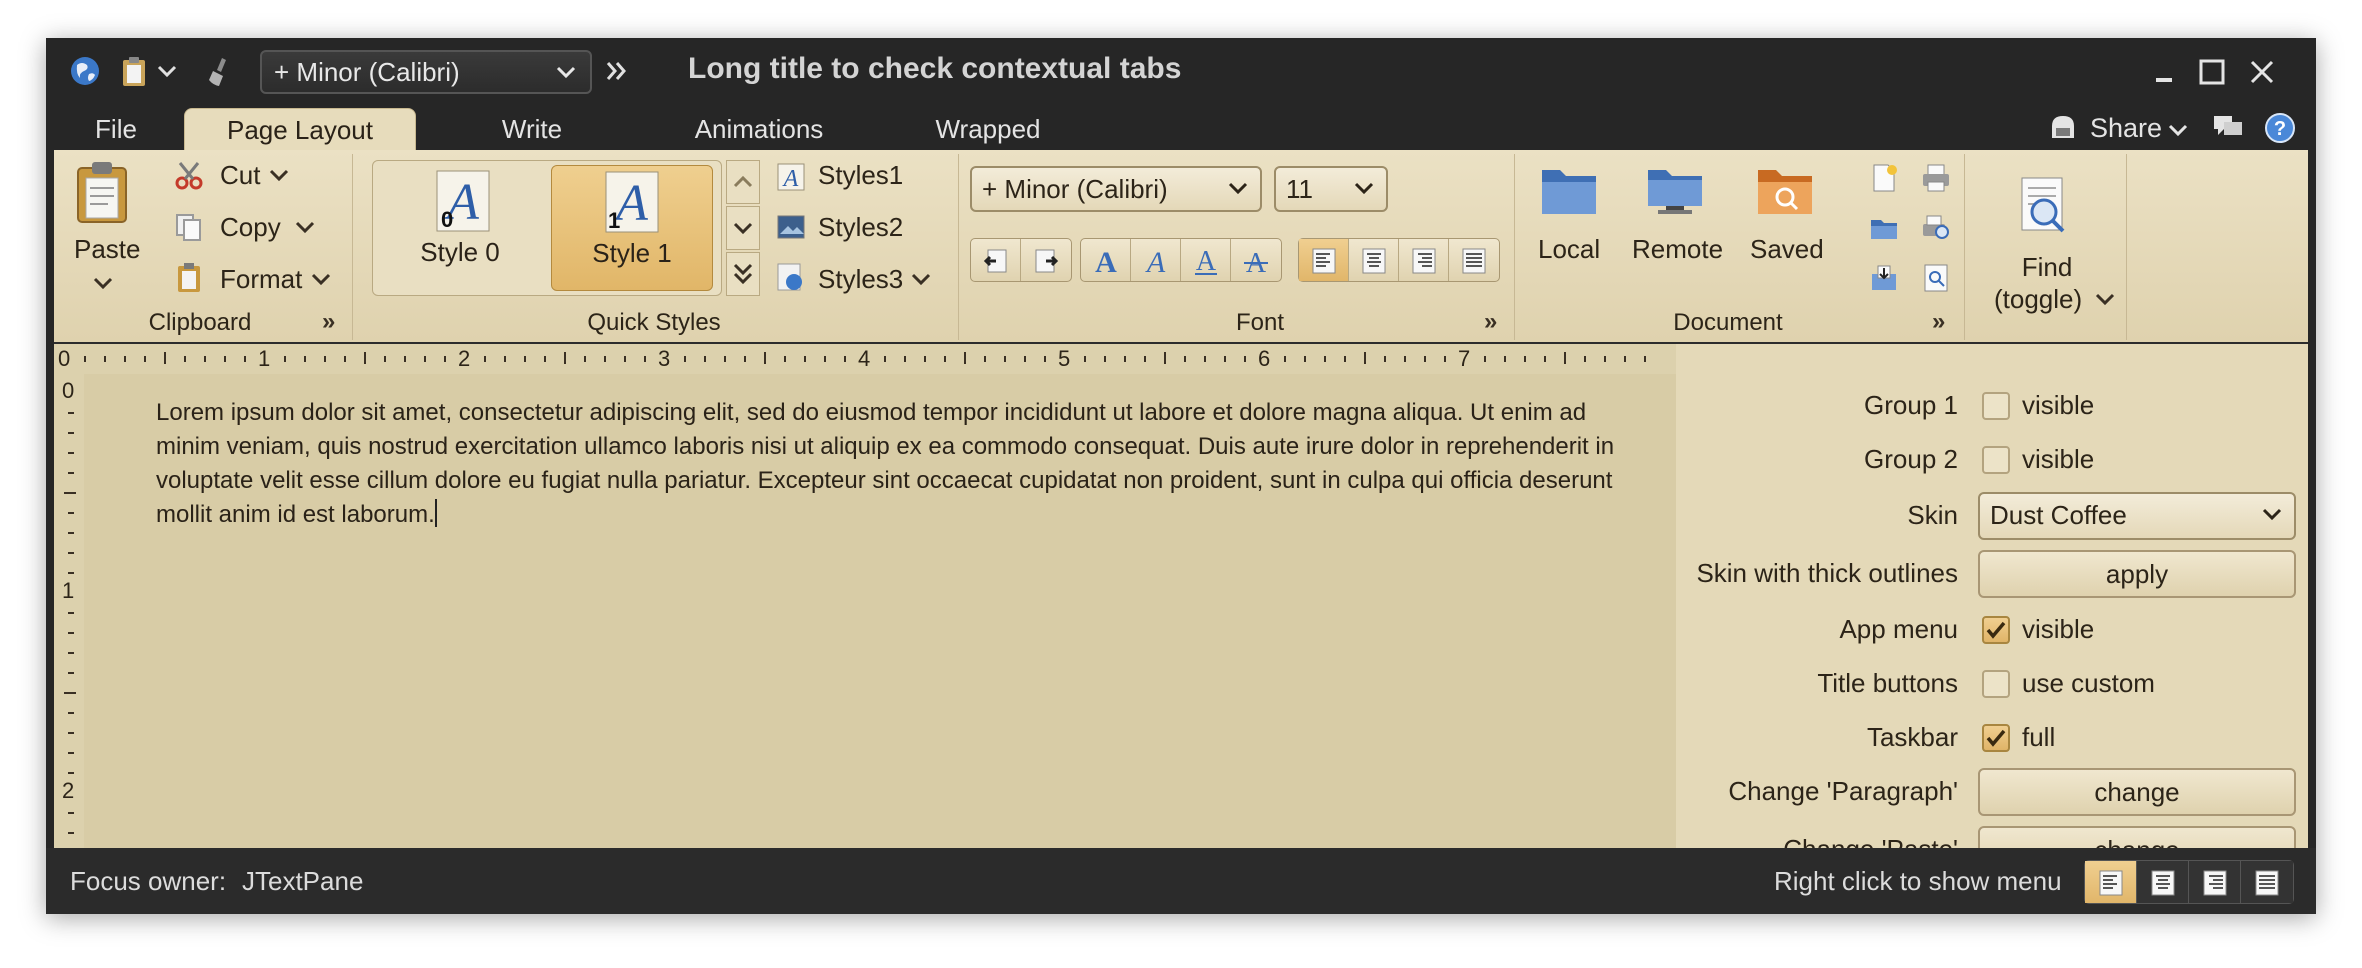  Describe the element at coordinates (988, 129) in the screenshot. I see `tab-wrapped: Wrapped` at that location.